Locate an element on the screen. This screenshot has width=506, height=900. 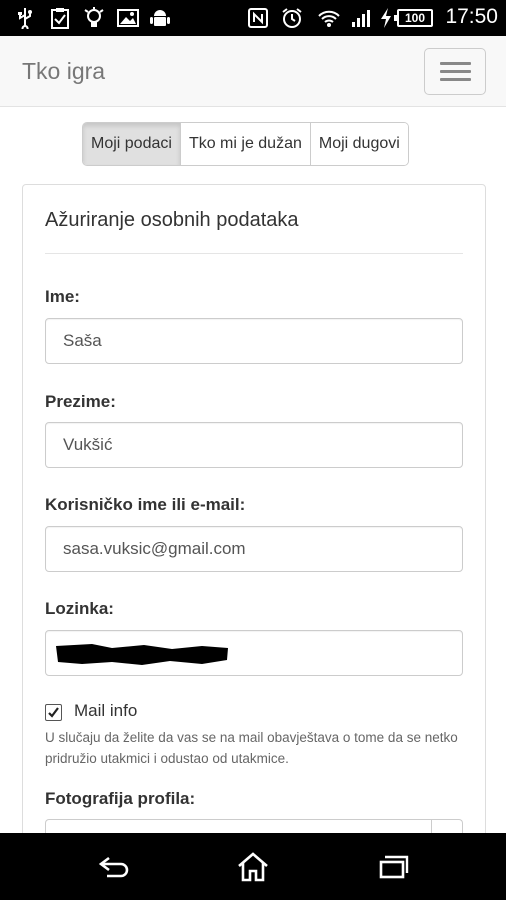
status-time: 17:50 is located at coordinates (471, 16).